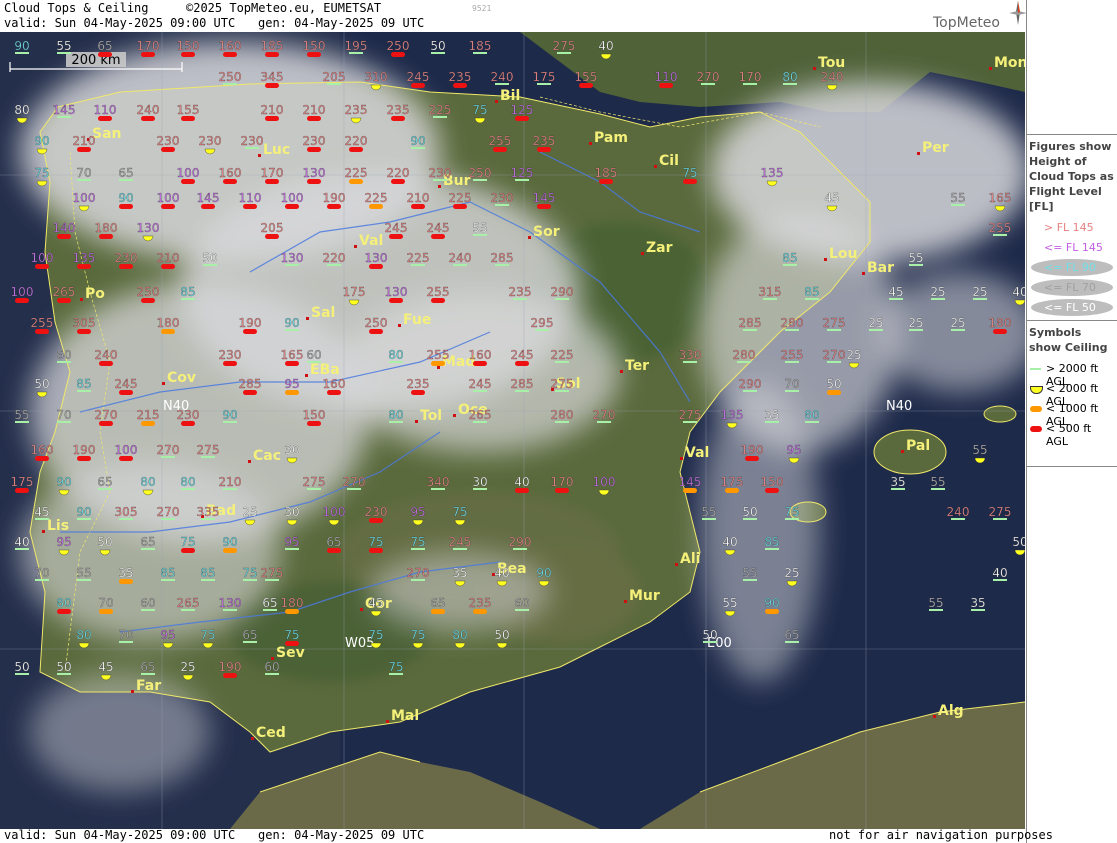 Image resolution: width=1117 pixels, height=843 pixels. What do you see at coordinates (951, 711) in the screenshot?
I see `city-label: Alg` at bounding box center [951, 711].